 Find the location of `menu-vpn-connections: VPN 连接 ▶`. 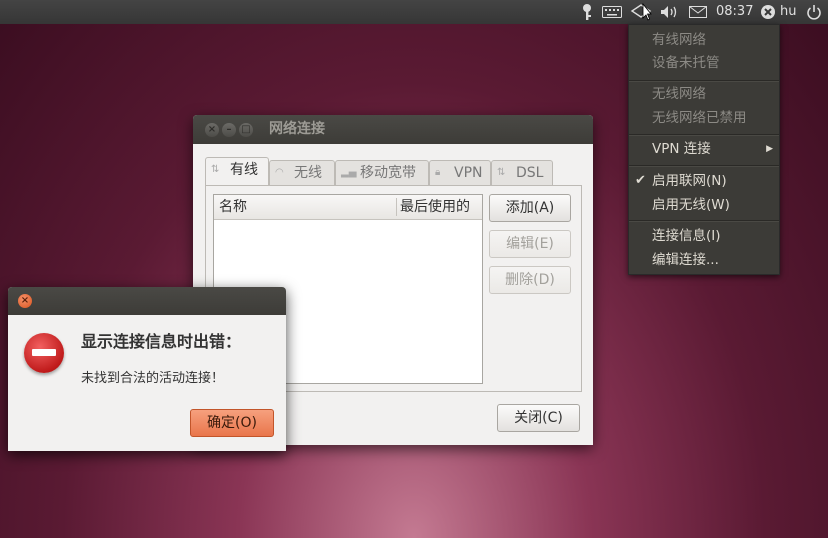

menu-vpn-connections: VPN 连接 ▶ is located at coordinates (704, 149).